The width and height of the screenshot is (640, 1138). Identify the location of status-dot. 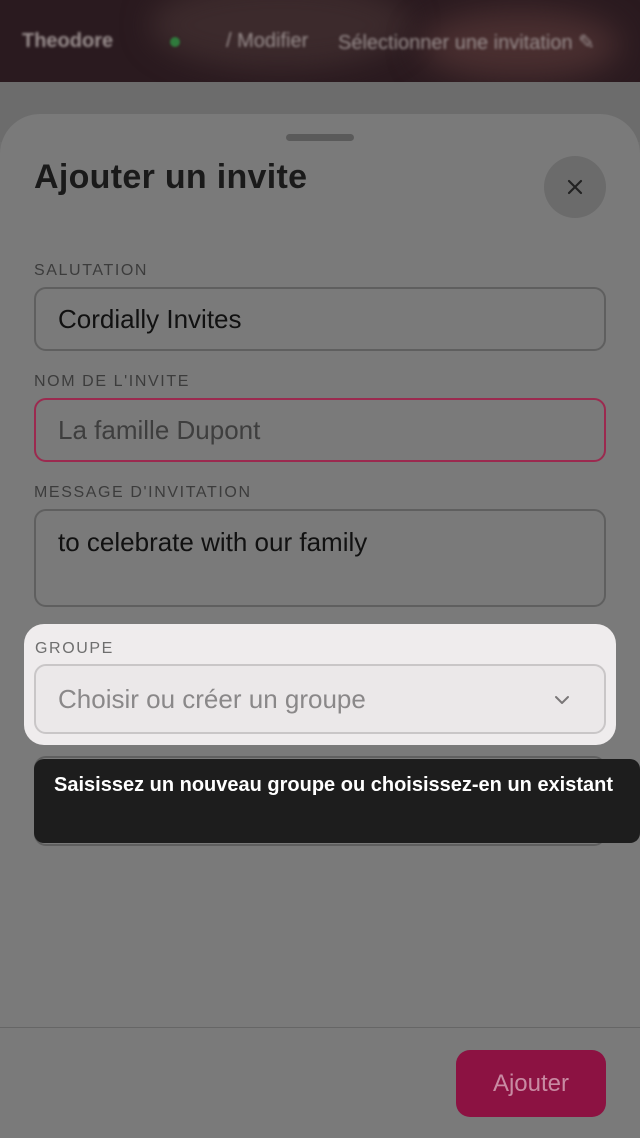
(175, 42).